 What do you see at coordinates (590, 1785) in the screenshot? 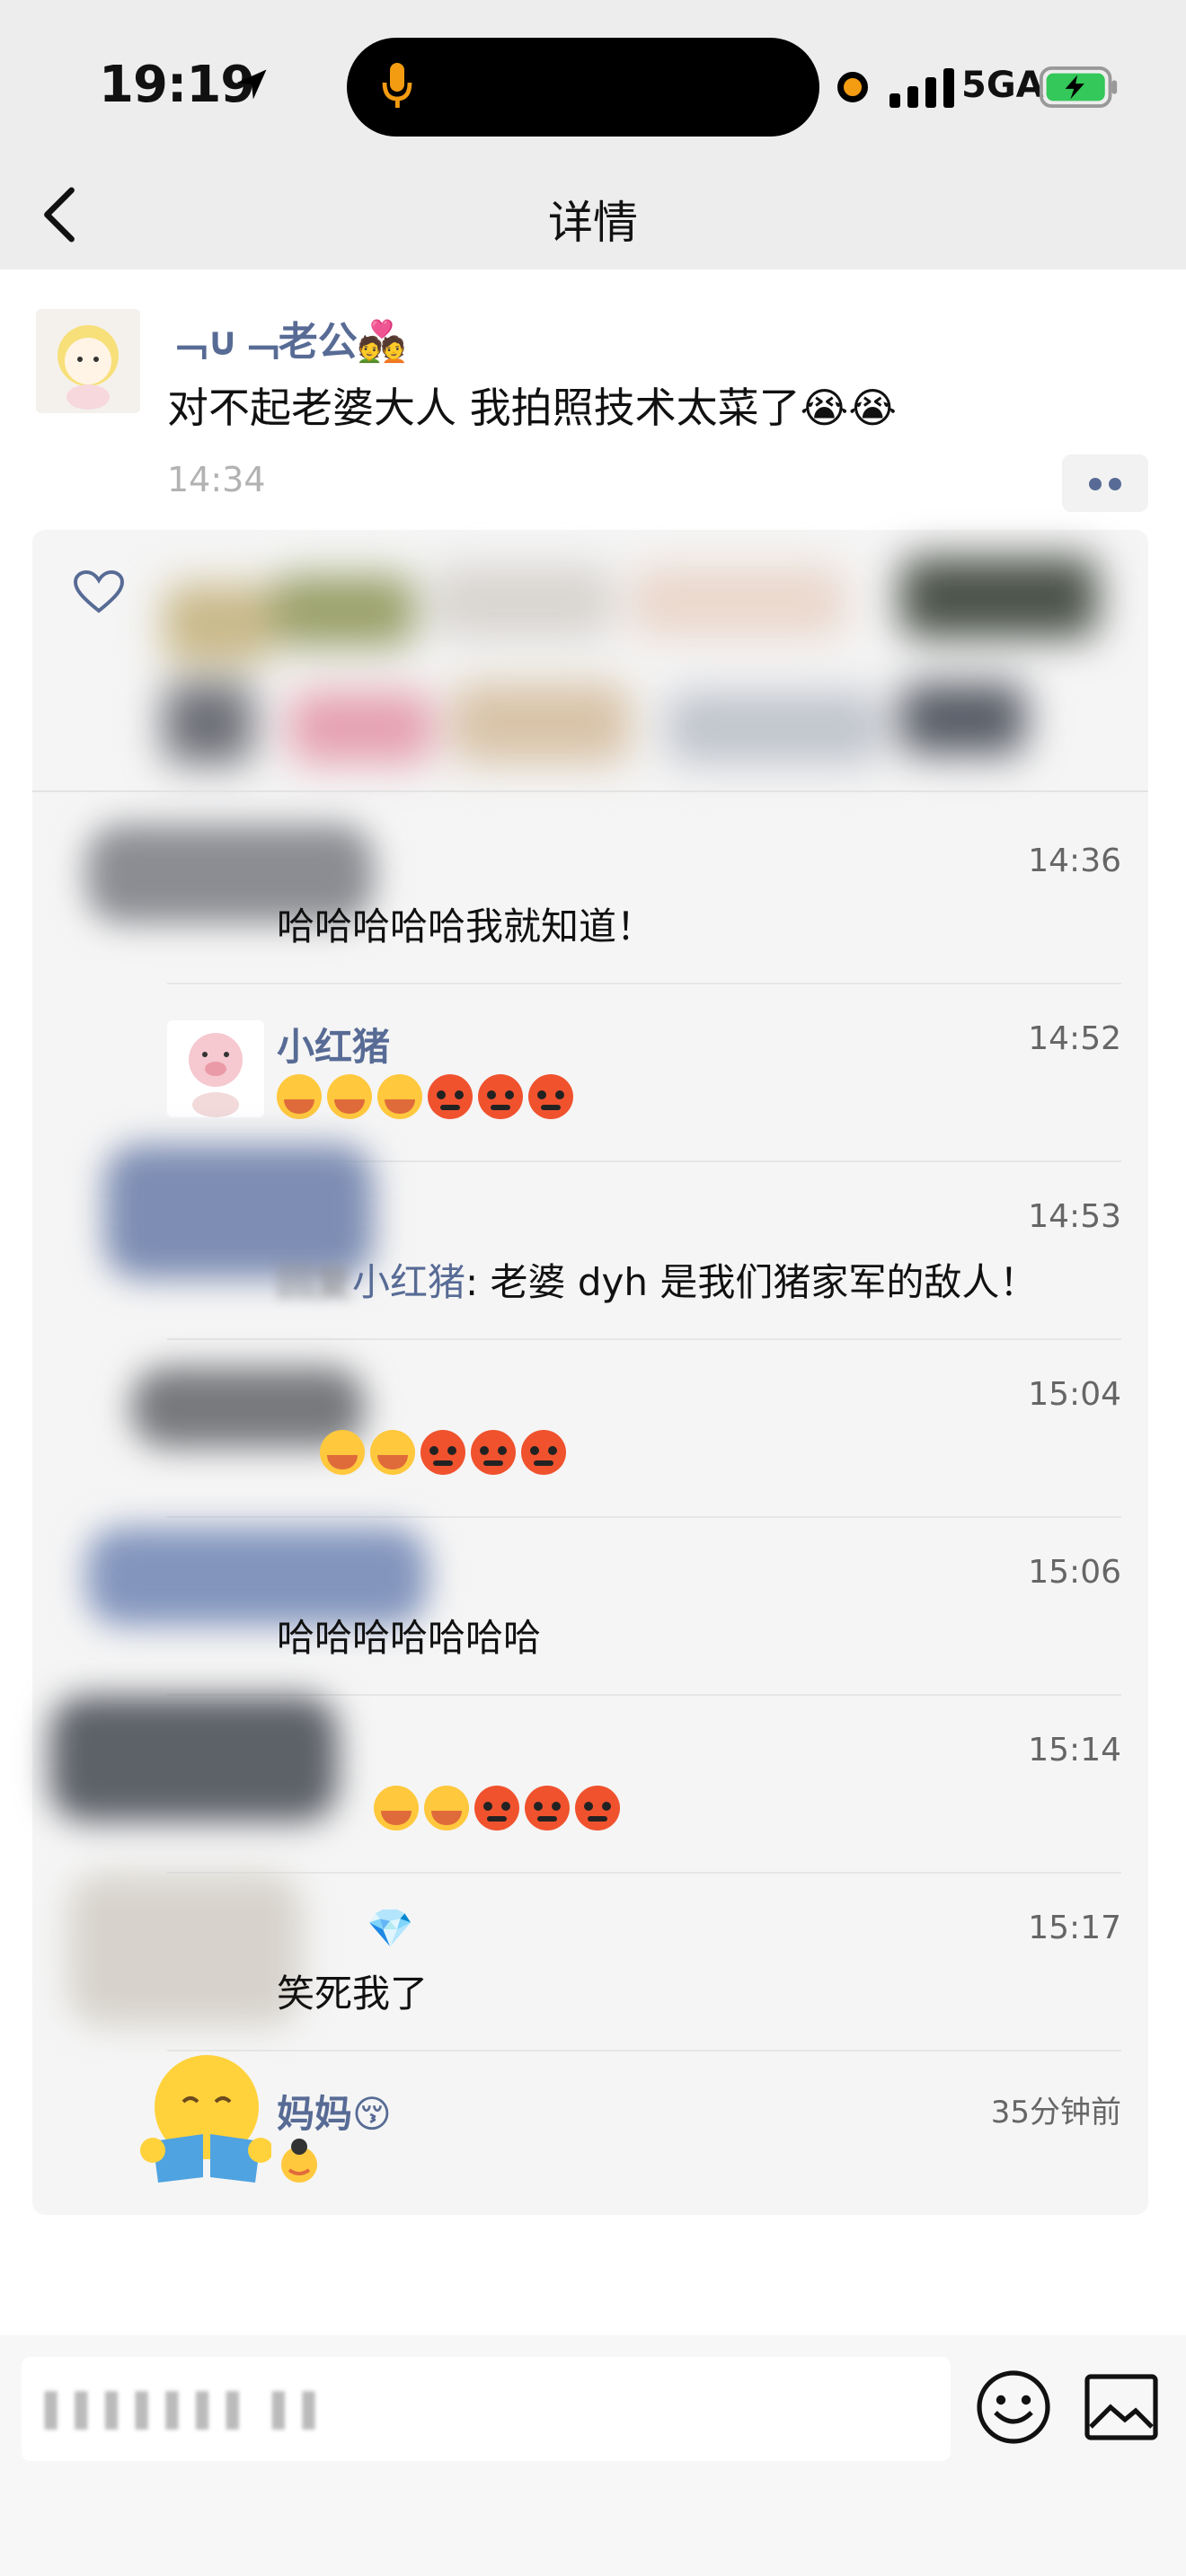
I see `comment-item: 15:14` at bounding box center [590, 1785].